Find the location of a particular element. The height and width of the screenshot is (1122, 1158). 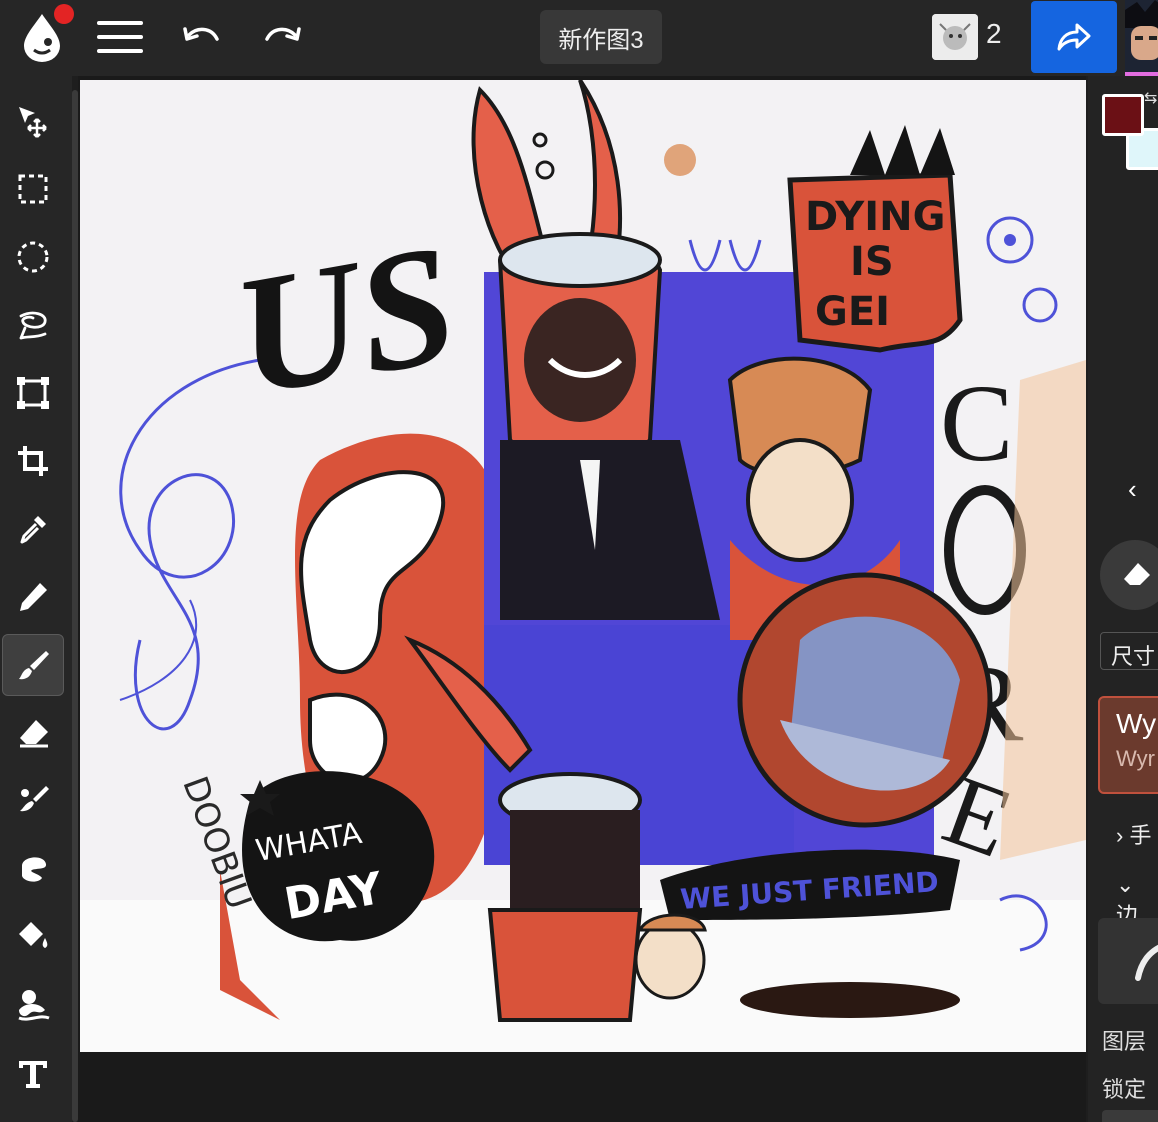

eraser-tool-button is located at coordinates (33, 733).